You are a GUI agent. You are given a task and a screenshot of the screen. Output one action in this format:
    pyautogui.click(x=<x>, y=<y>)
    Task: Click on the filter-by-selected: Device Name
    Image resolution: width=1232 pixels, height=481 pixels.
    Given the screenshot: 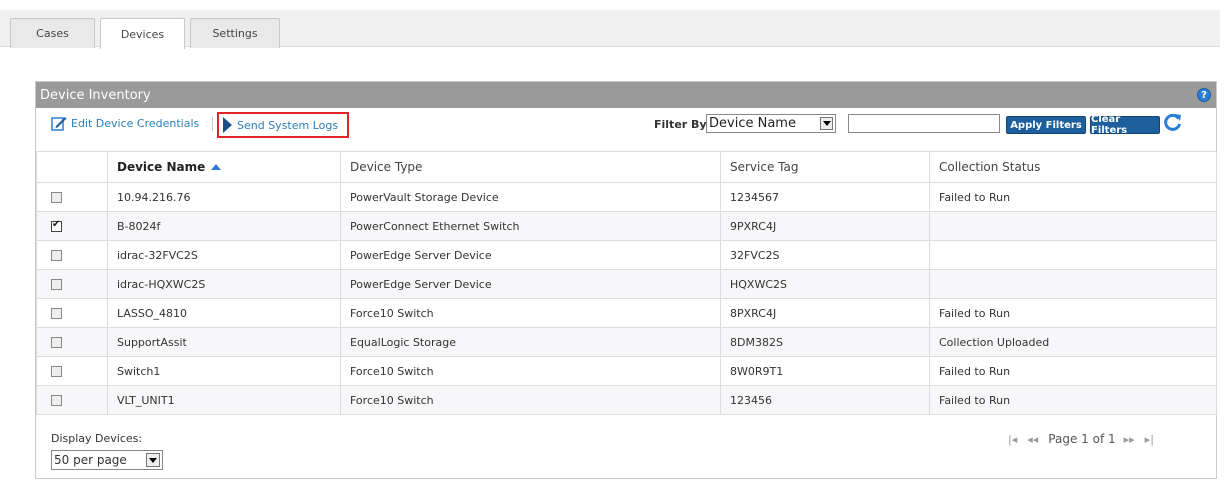 What is the action you would take?
    pyautogui.click(x=752, y=123)
    